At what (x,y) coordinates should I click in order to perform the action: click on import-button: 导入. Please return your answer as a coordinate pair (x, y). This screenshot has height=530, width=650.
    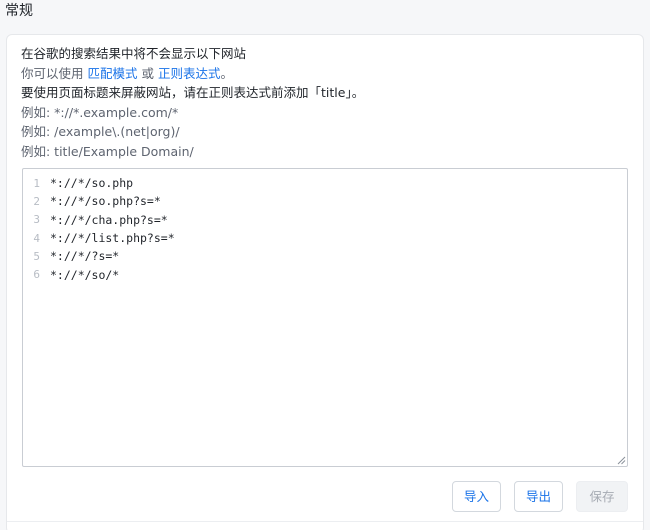
    Looking at the image, I should click on (476, 496).